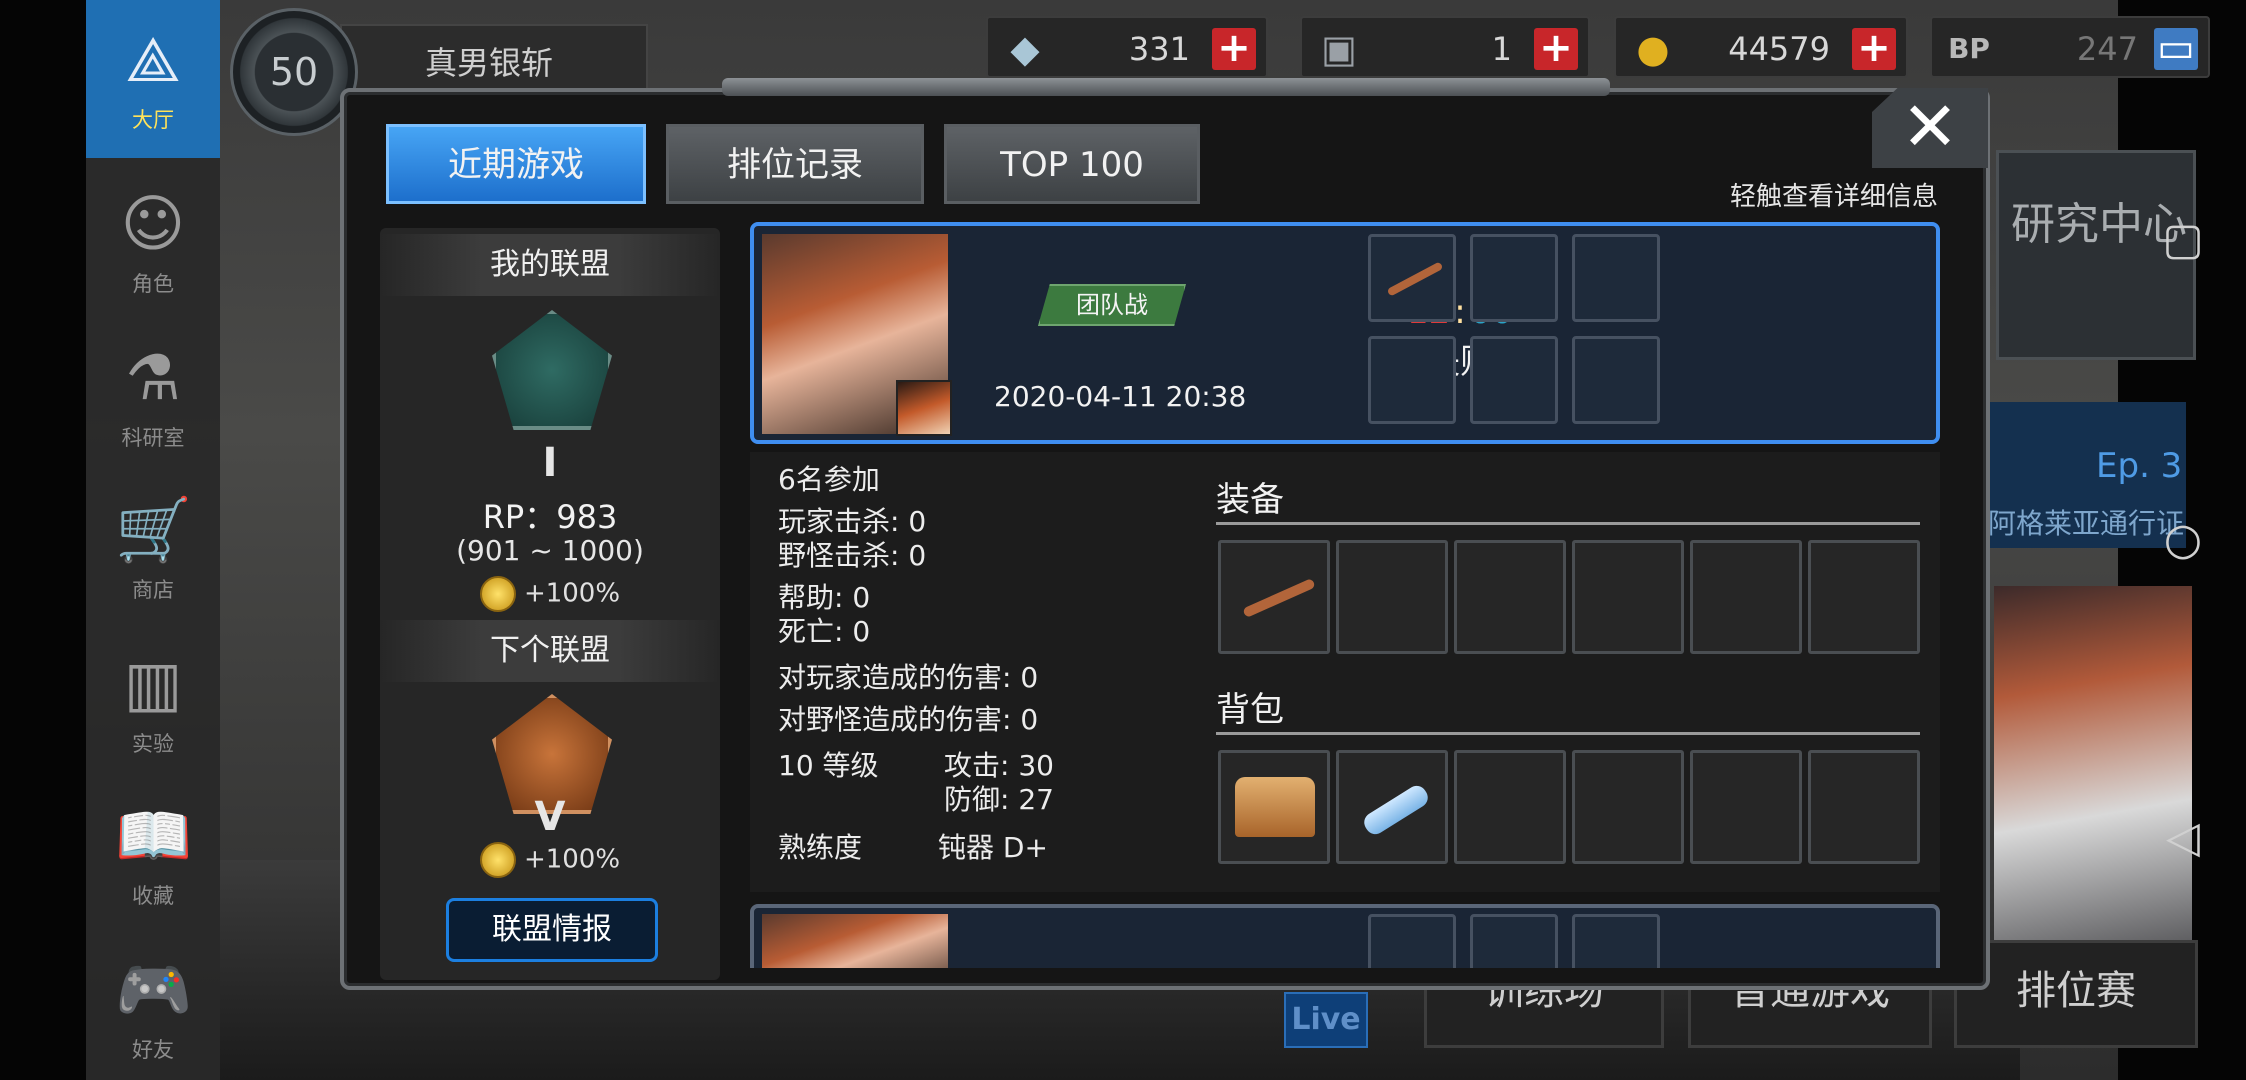  Describe the element at coordinates (2139, 466) in the screenshot. I see `episode-label: Ep. 3` at that location.